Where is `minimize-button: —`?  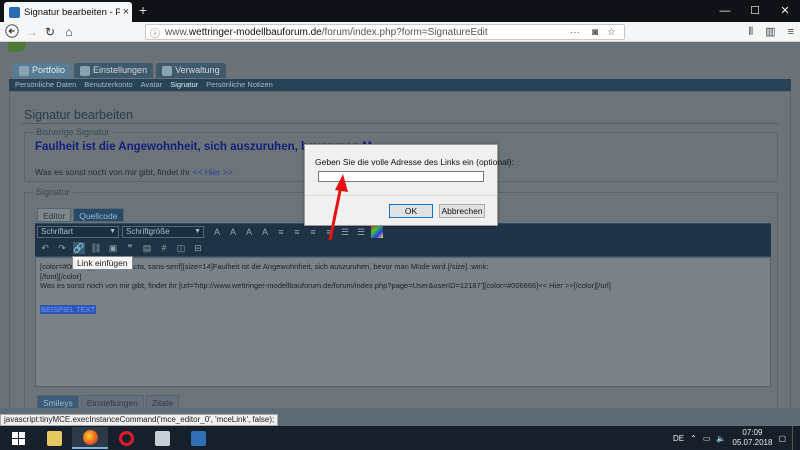
minimize-button: — is located at coordinates (725, 11).